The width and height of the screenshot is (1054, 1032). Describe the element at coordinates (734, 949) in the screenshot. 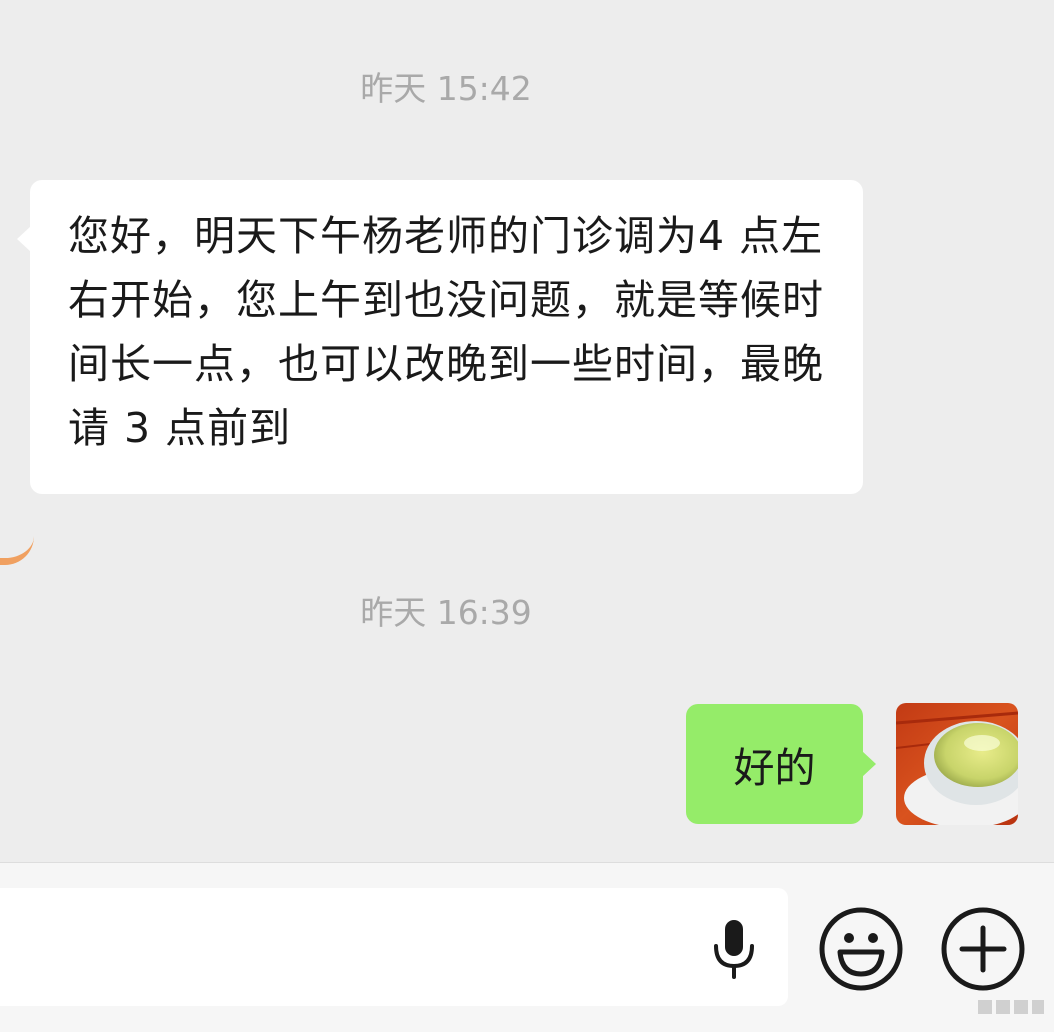

I see `mic-icon` at that location.